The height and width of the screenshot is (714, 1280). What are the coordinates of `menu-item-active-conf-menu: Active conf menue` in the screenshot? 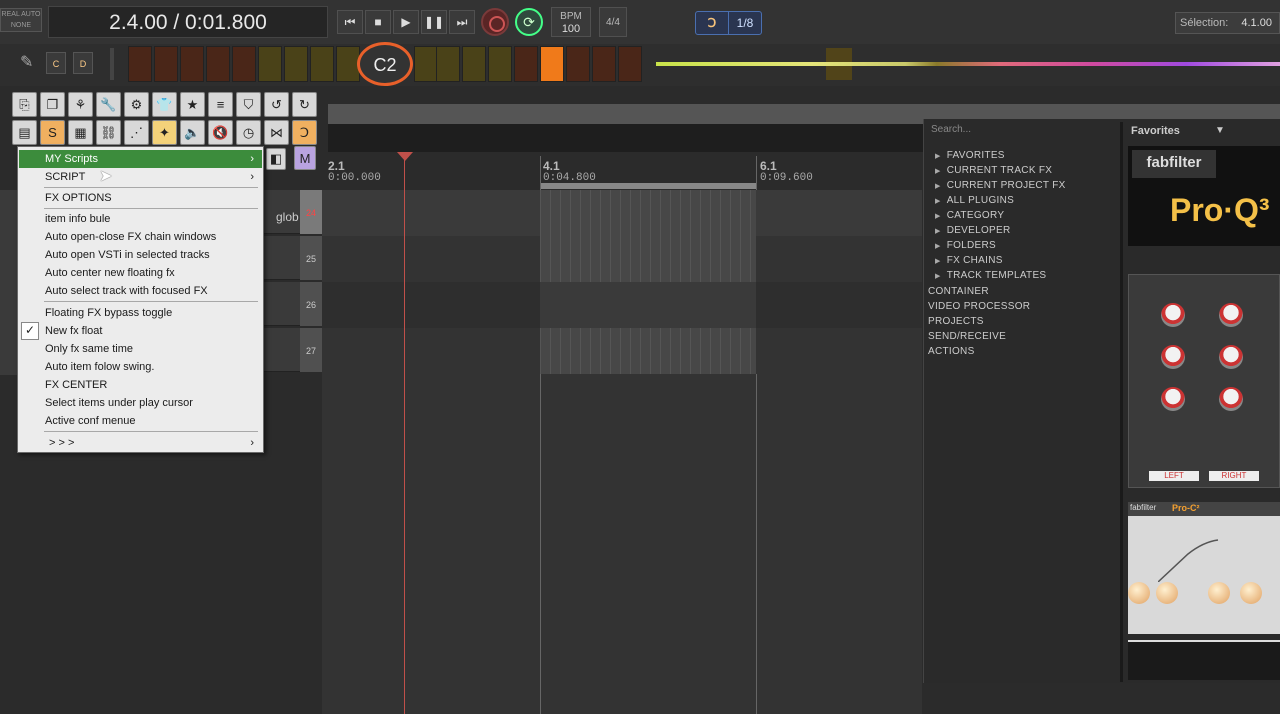 It's located at (140, 421).